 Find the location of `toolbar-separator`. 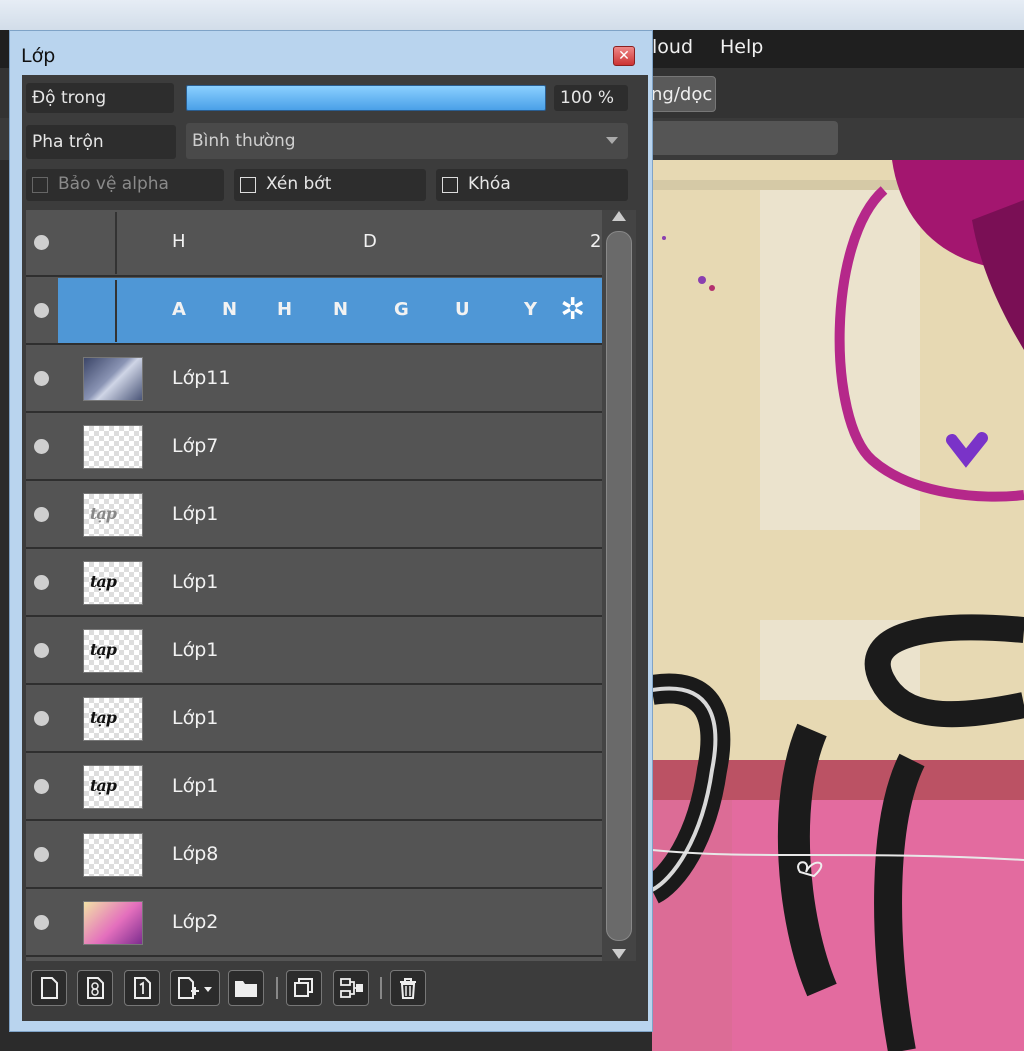

toolbar-separator is located at coordinates (381, 988).